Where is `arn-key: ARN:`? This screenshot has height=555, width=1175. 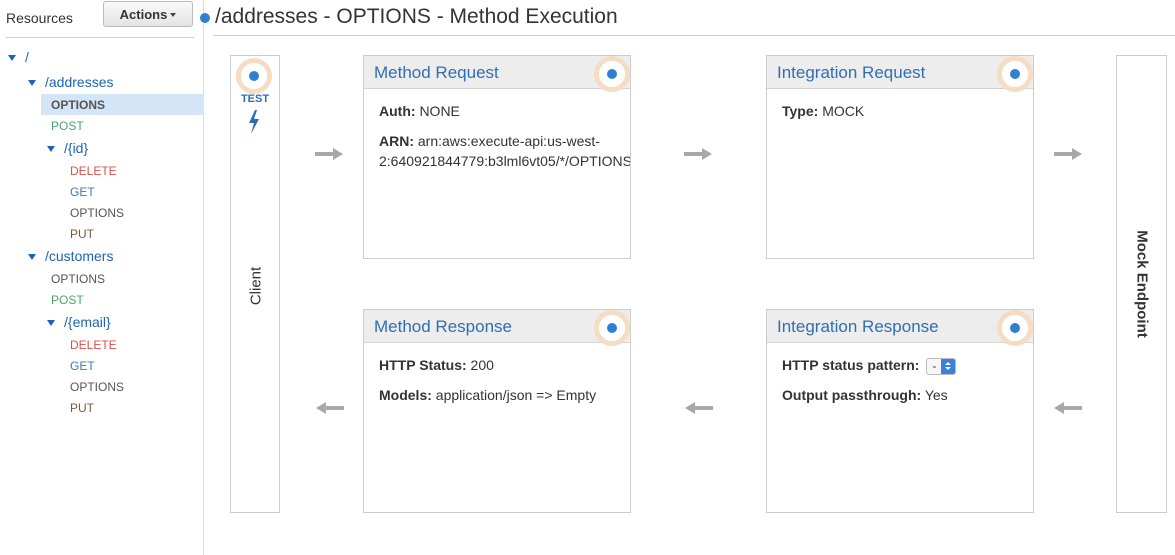 arn-key: ARN: is located at coordinates (396, 141).